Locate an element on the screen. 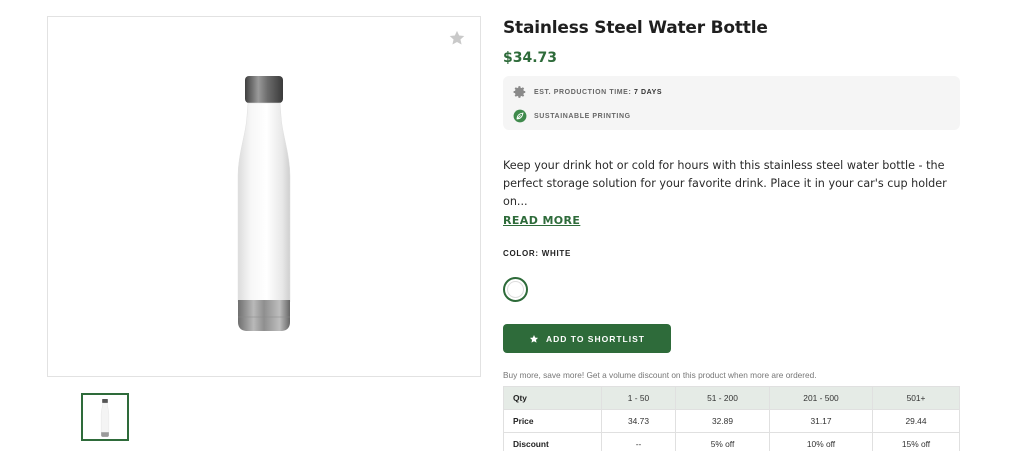 Image resolution: width=1024 pixels, height=451 pixels. table-header-cell: 501+ is located at coordinates (916, 398).